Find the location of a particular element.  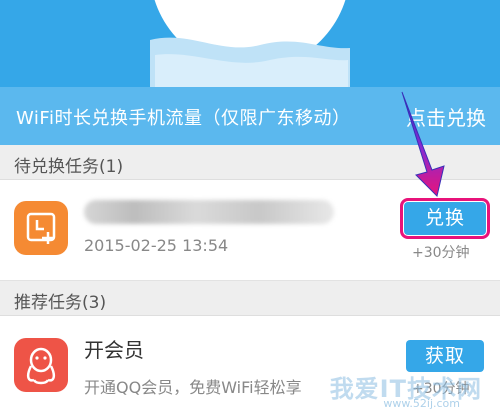

click-exchange-link: 点击兑换 is located at coordinates (446, 116).